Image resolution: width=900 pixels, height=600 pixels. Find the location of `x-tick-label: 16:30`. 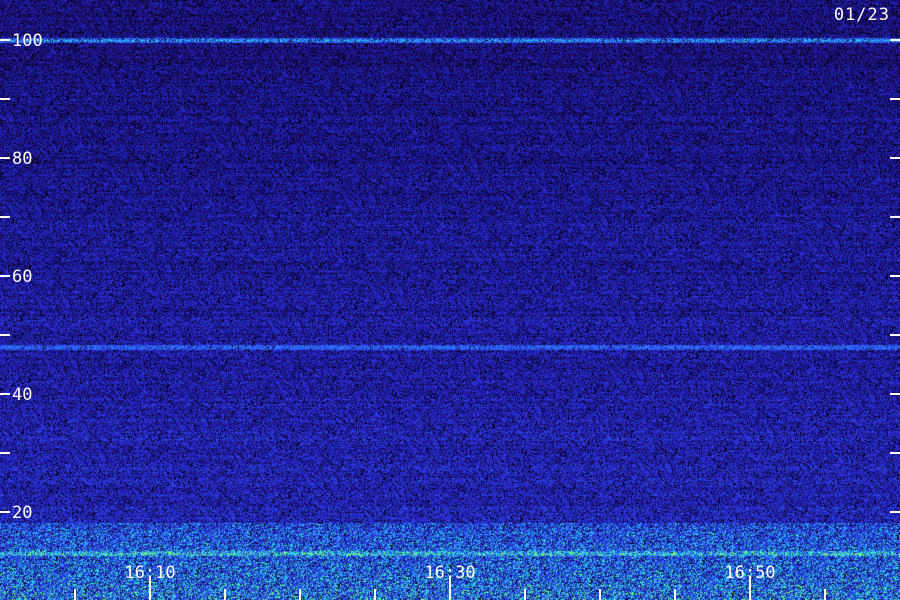

x-tick-label: 16:30 is located at coordinates (449, 573).